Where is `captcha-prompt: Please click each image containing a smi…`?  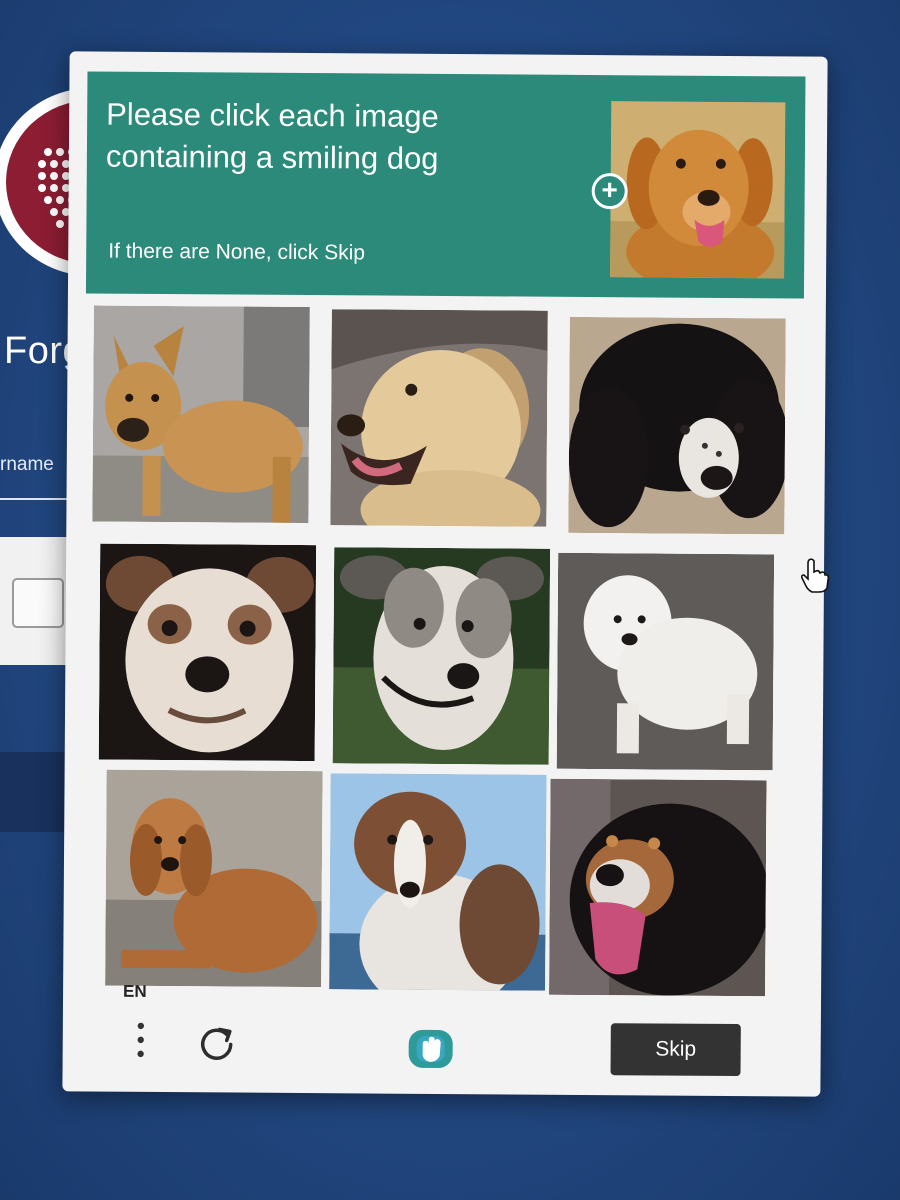
captcha-prompt: Please click each image containing a smi… is located at coordinates (272, 136).